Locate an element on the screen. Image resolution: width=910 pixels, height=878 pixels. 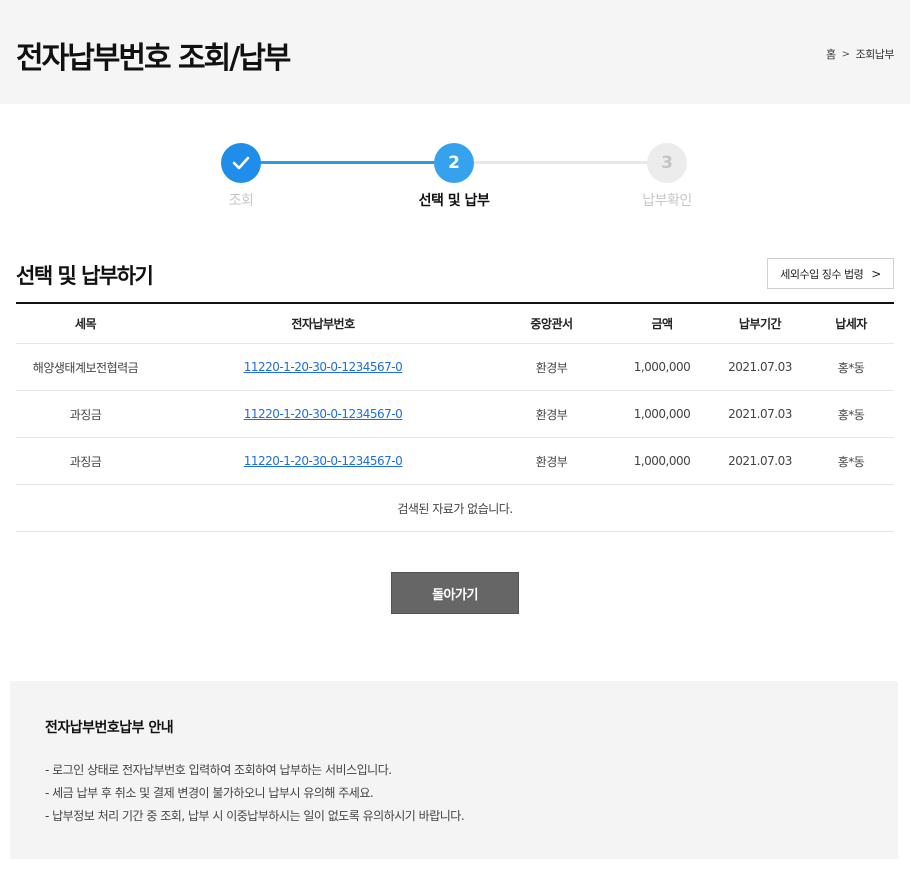
step-3-label: 납부확인 is located at coordinates (667, 201).